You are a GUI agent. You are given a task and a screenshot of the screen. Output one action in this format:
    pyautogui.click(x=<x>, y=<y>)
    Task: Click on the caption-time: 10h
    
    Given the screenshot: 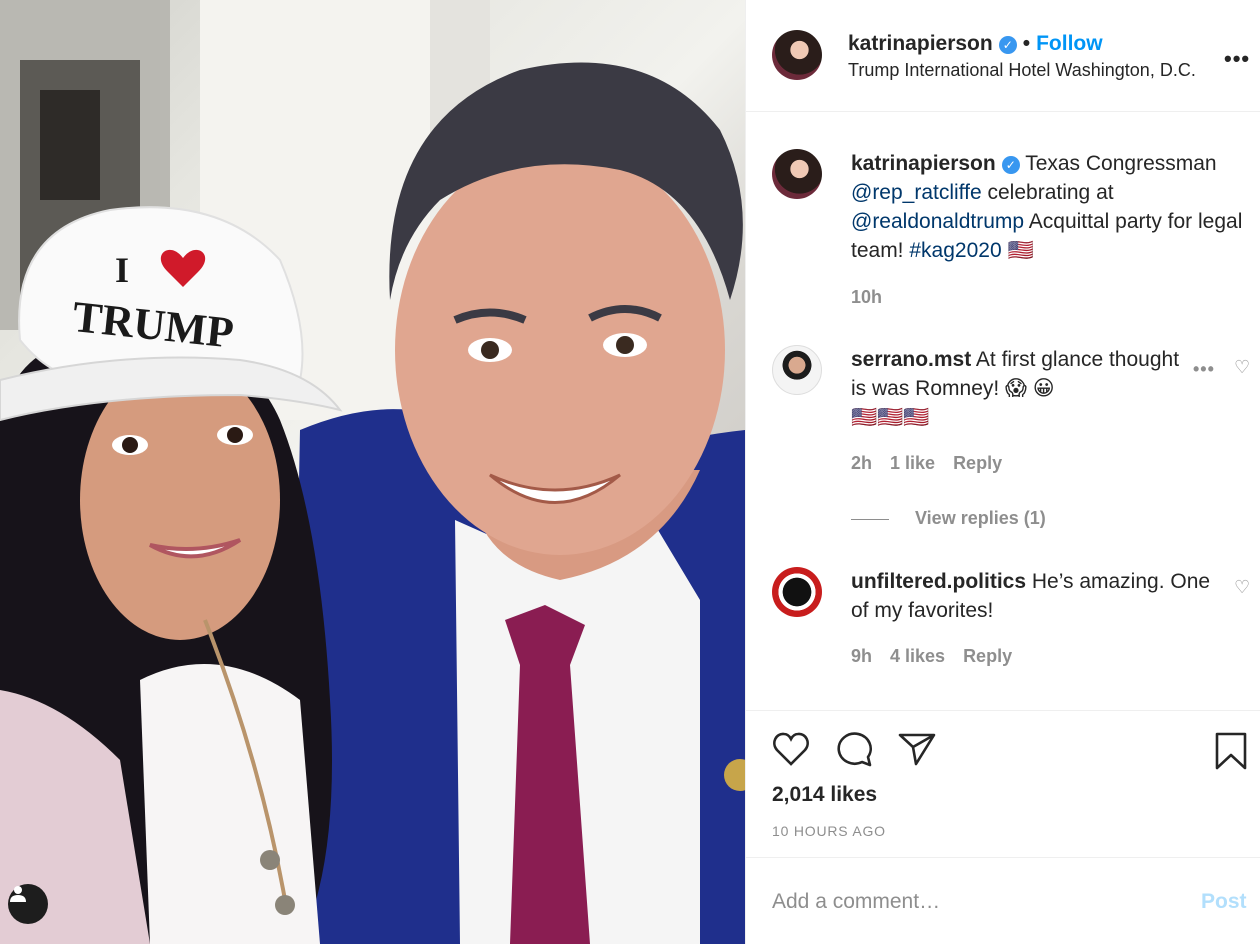 What is the action you would take?
    pyautogui.click(x=867, y=297)
    